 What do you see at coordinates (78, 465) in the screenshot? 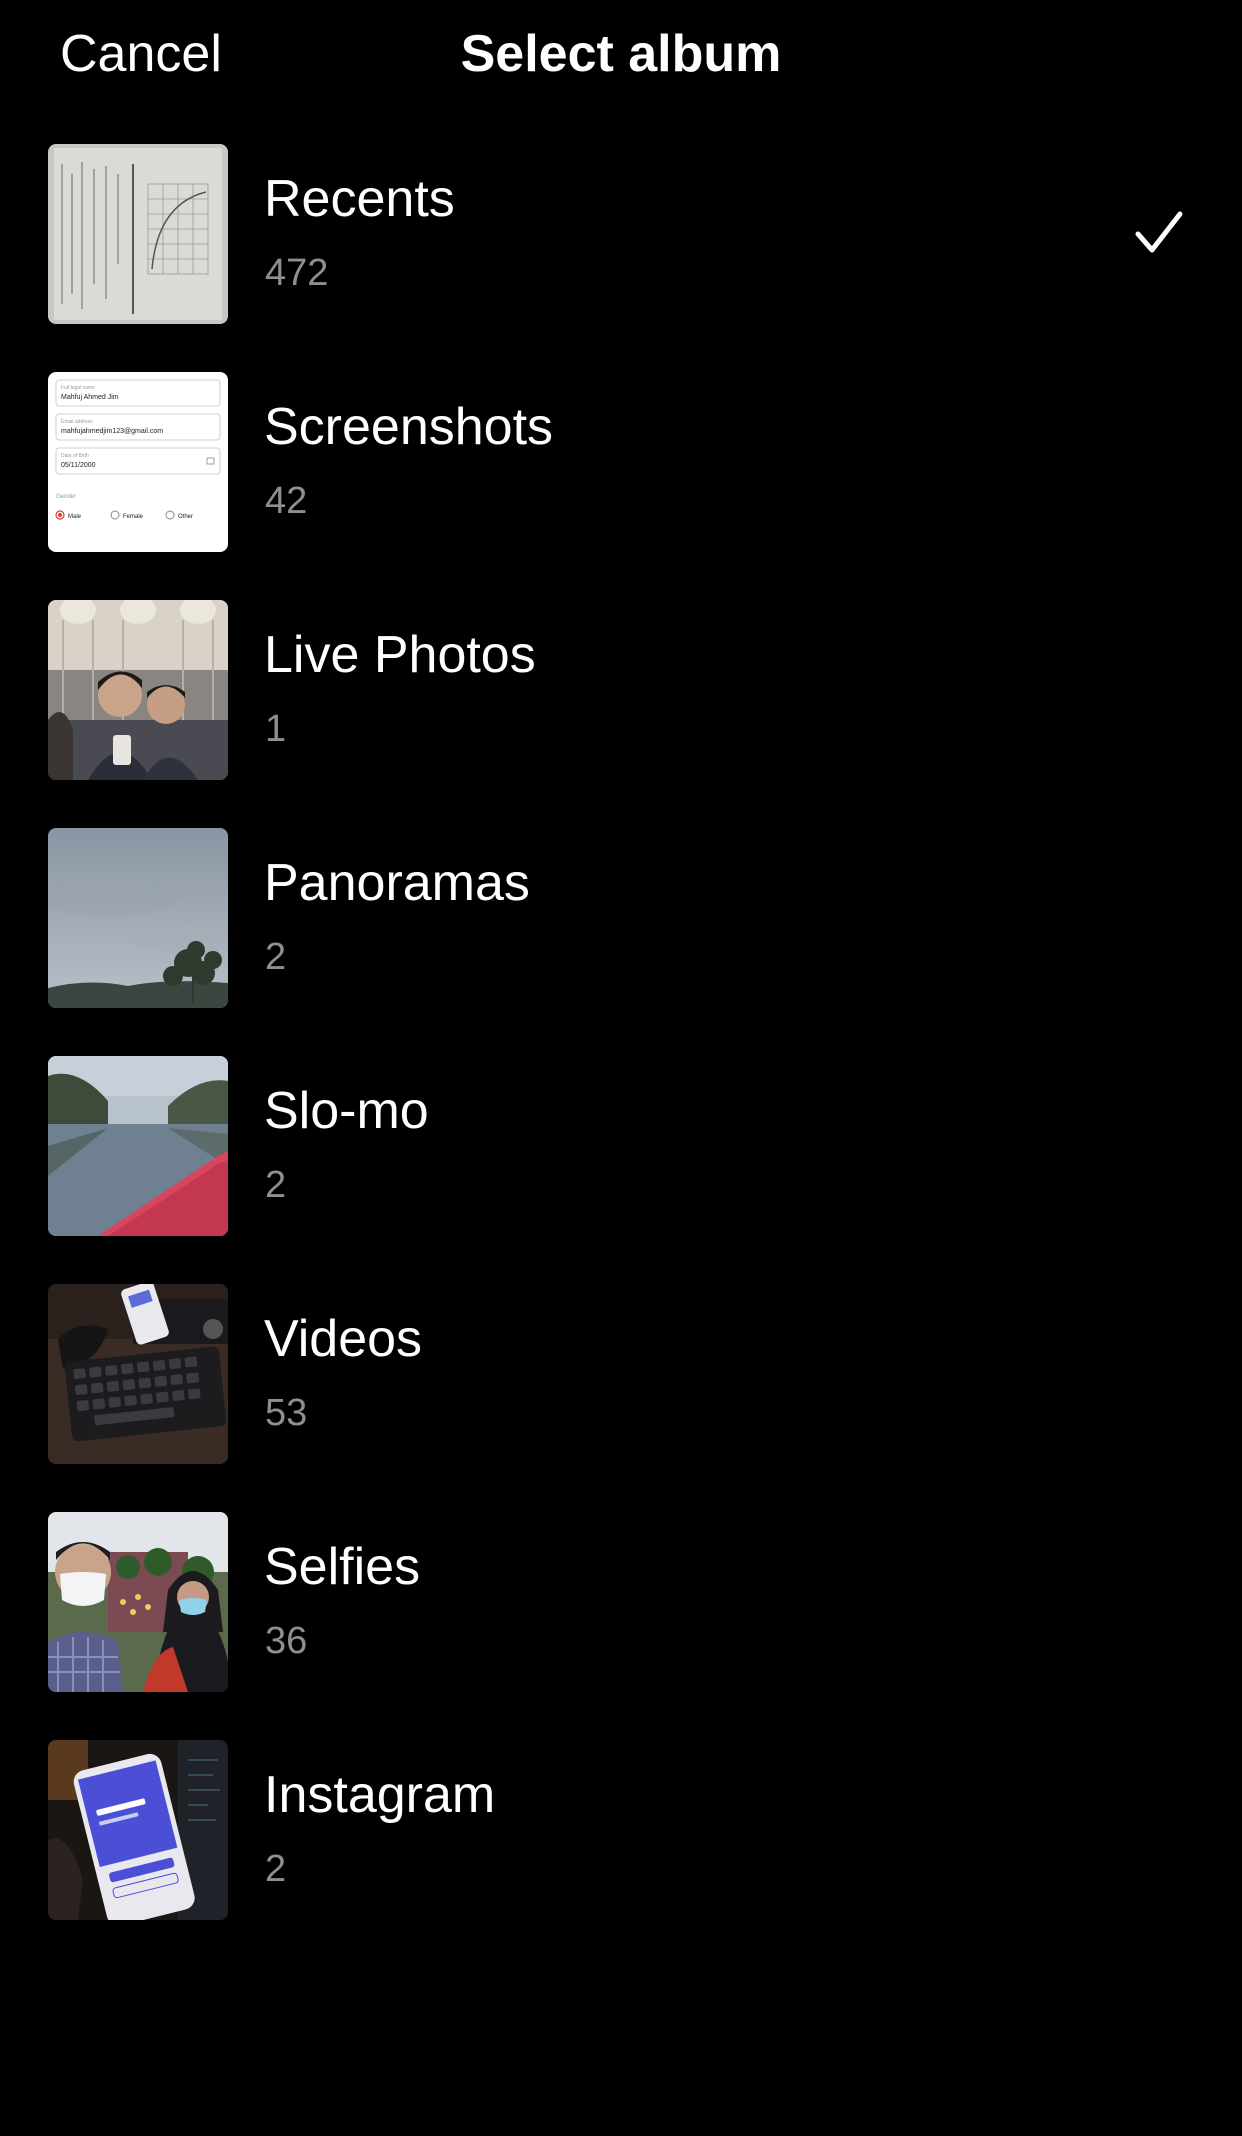
I see `form-dob-value: 05/11/2000` at bounding box center [78, 465].